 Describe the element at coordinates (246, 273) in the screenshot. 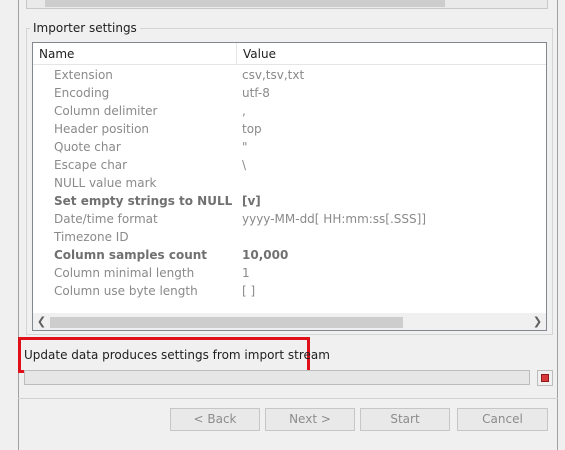

I see `row-value: 1` at that location.